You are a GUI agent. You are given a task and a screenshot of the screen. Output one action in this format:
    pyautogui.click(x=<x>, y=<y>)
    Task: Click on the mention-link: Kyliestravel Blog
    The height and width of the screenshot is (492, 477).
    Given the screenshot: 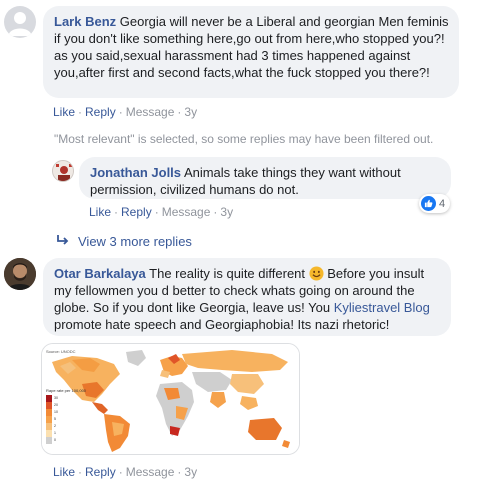 What is the action you would take?
    pyautogui.click(x=382, y=307)
    